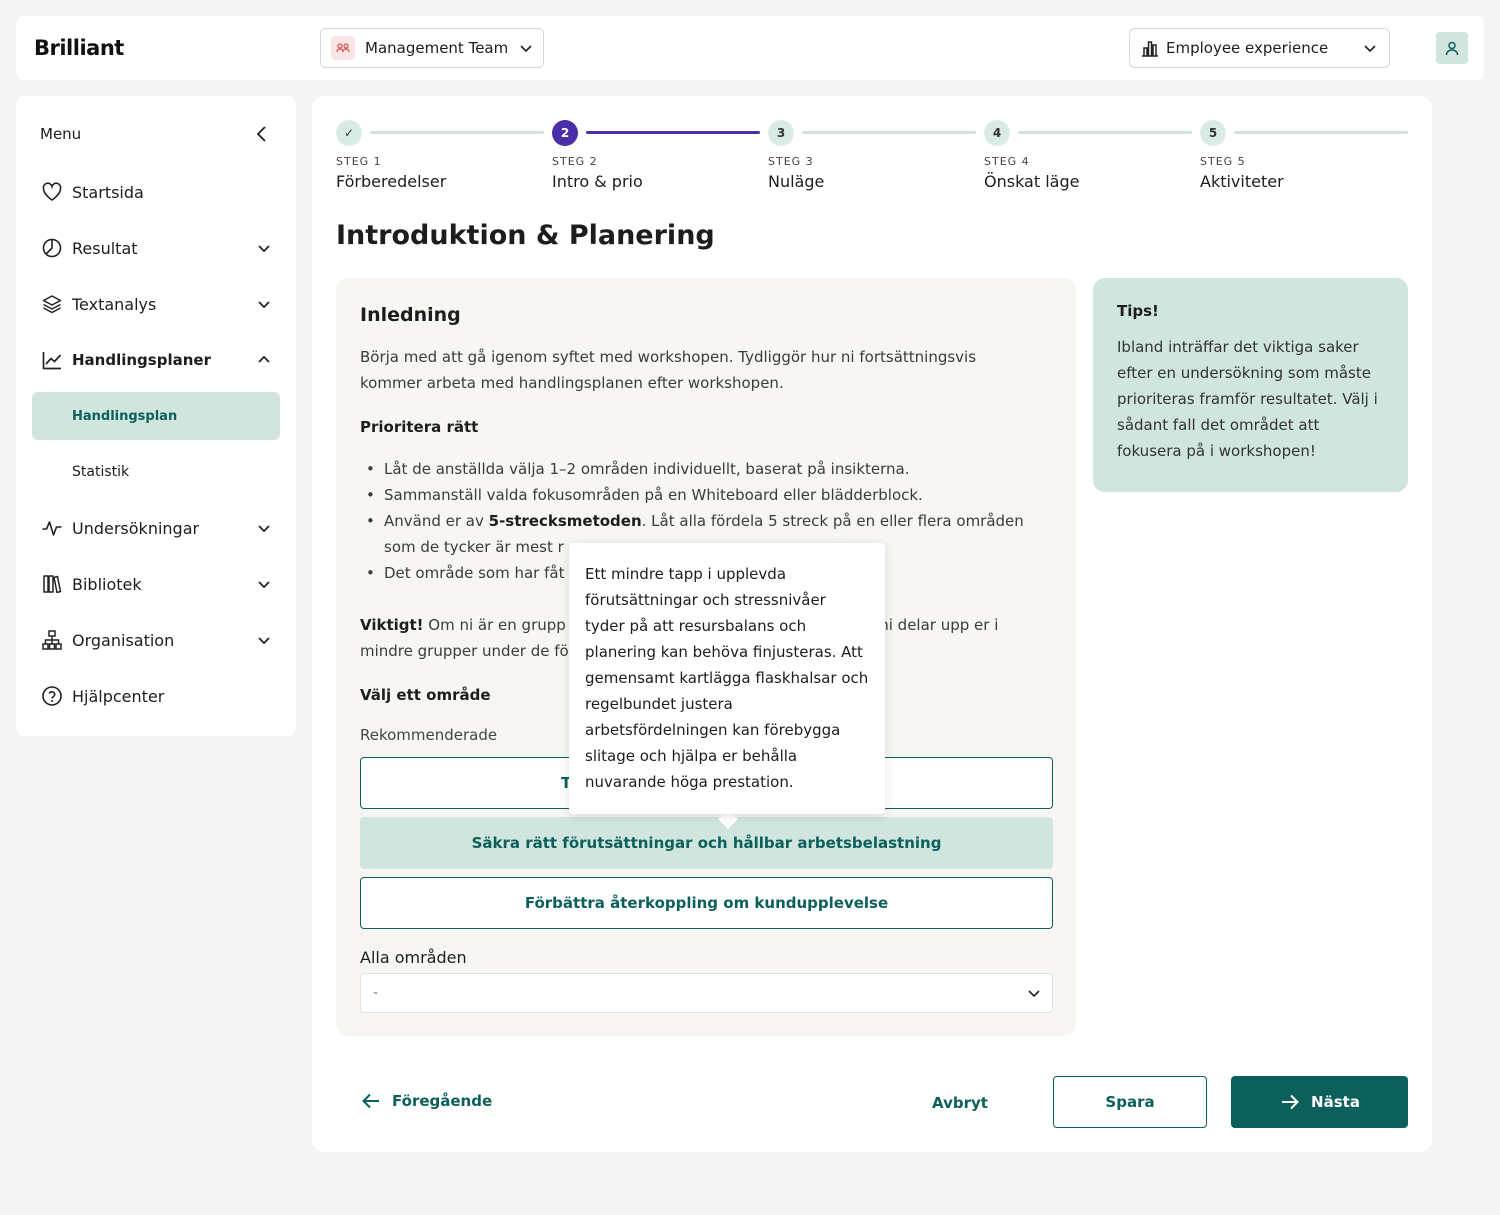 The width and height of the screenshot is (1500, 1215). Describe the element at coordinates (464, 651) in the screenshot. I see `important-text: mindre grupper under de fö` at that location.